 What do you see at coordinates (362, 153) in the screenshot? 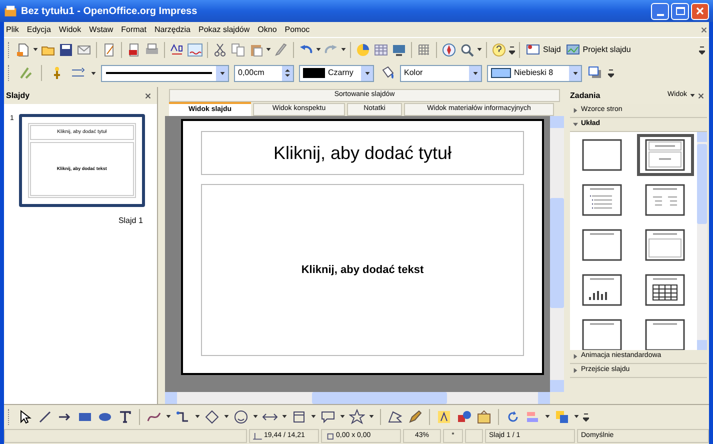
I see `title-placeholder: Kliknij, aby dodać tytuł` at bounding box center [362, 153].